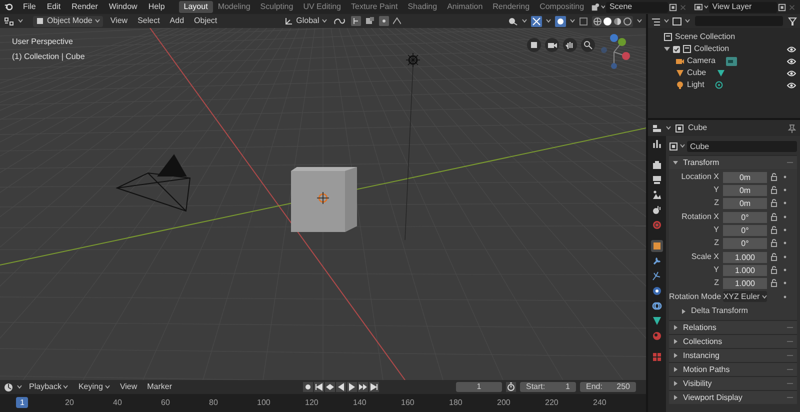  What do you see at coordinates (195, 7) in the screenshot?
I see `workspace-tab: Layout` at bounding box center [195, 7].